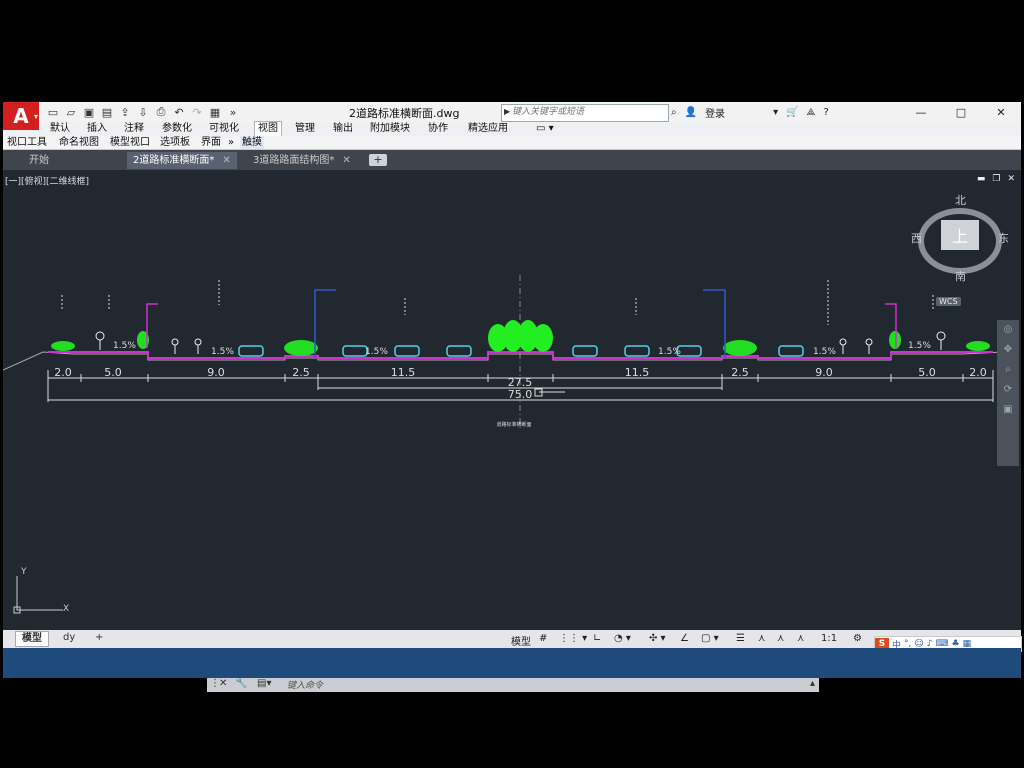 The height and width of the screenshot is (768, 1024). Describe the element at coordinates (63, 372) in the screenshot. I see `dimension-value: 2.0` at that location.